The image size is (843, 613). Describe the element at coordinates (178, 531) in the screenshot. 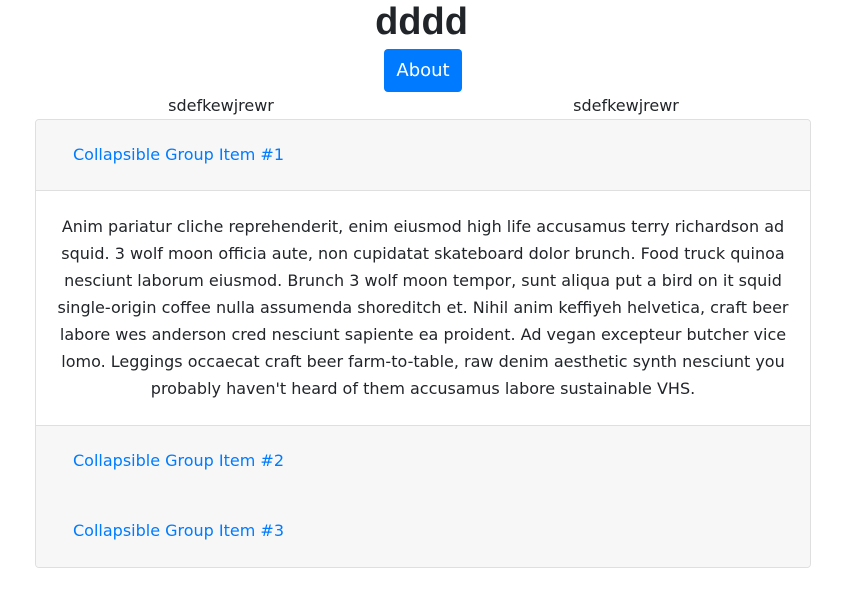

I see `accordion-toggle-item-3: Collapsible Group Item #3` at that location.